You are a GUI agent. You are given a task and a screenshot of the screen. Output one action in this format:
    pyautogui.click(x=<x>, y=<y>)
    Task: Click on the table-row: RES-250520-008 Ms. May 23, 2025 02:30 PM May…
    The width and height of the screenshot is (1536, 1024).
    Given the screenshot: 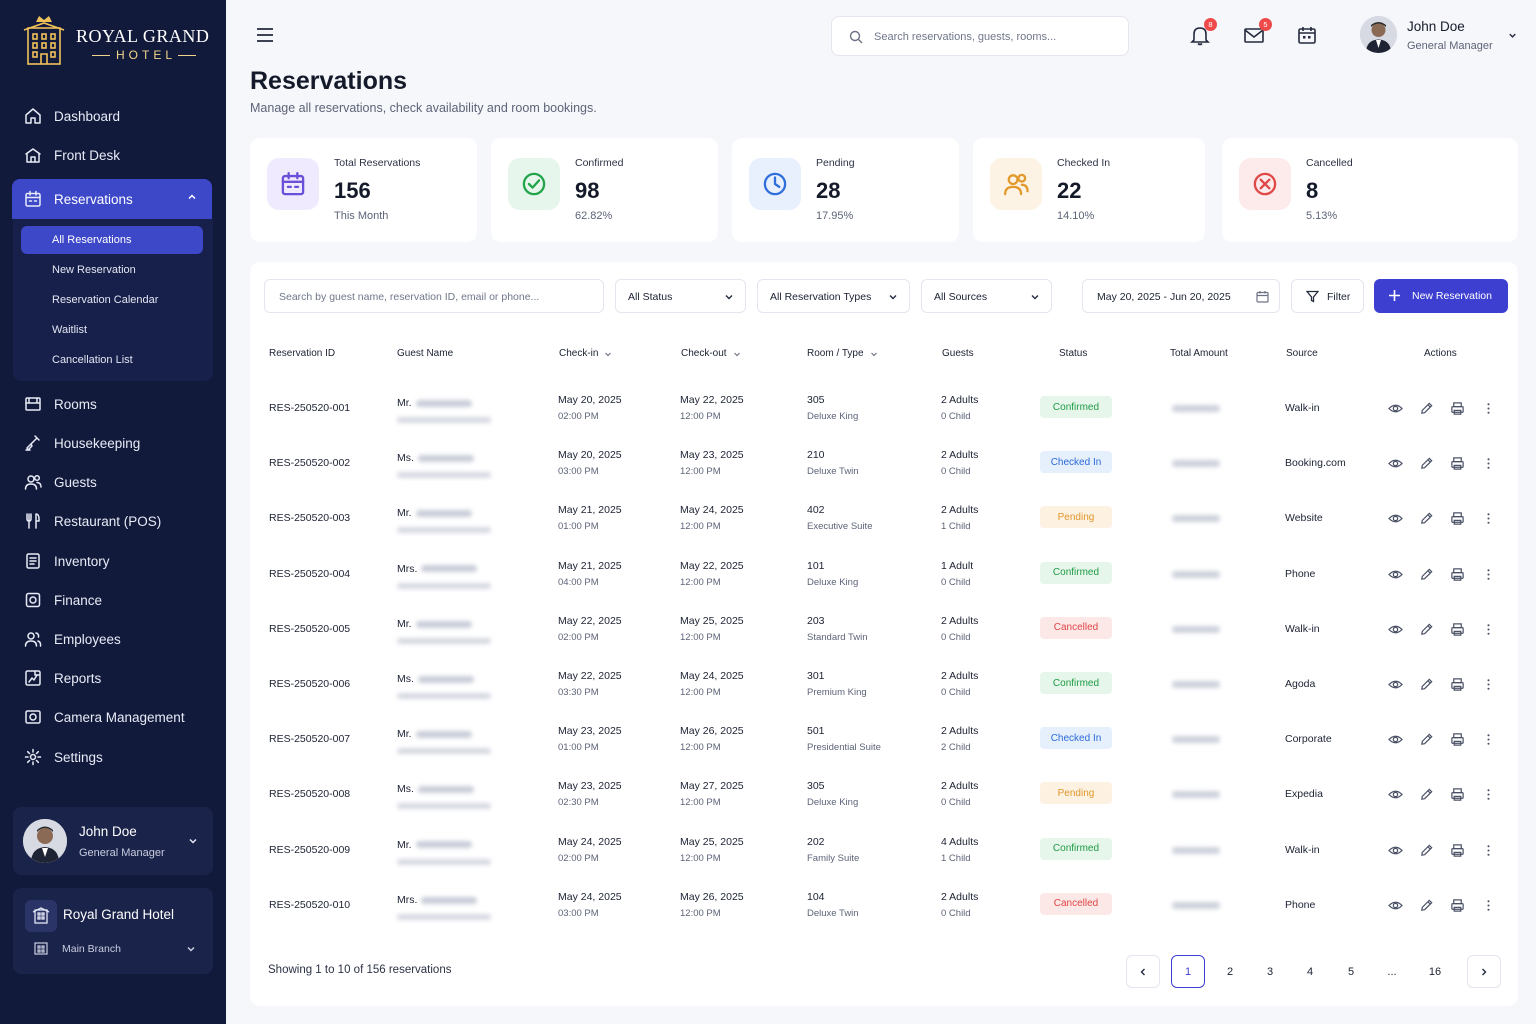 What is the action you would take?
    pyautogui.click(x=884, y=793)
    